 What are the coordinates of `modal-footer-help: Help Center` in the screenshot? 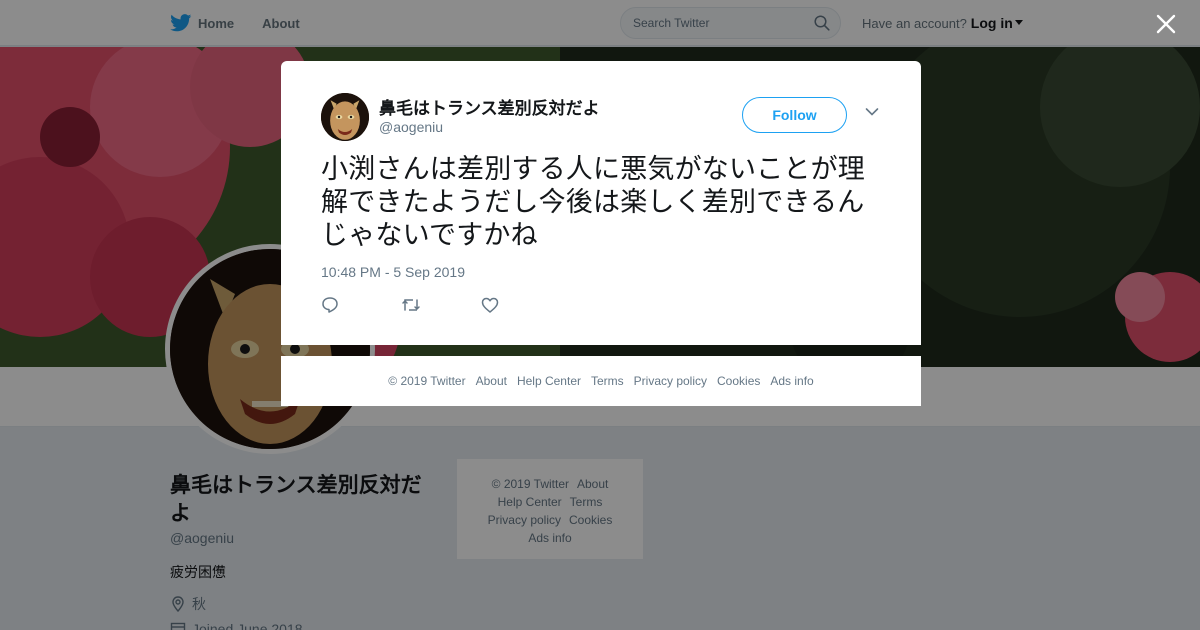 It's located at (549, 381).